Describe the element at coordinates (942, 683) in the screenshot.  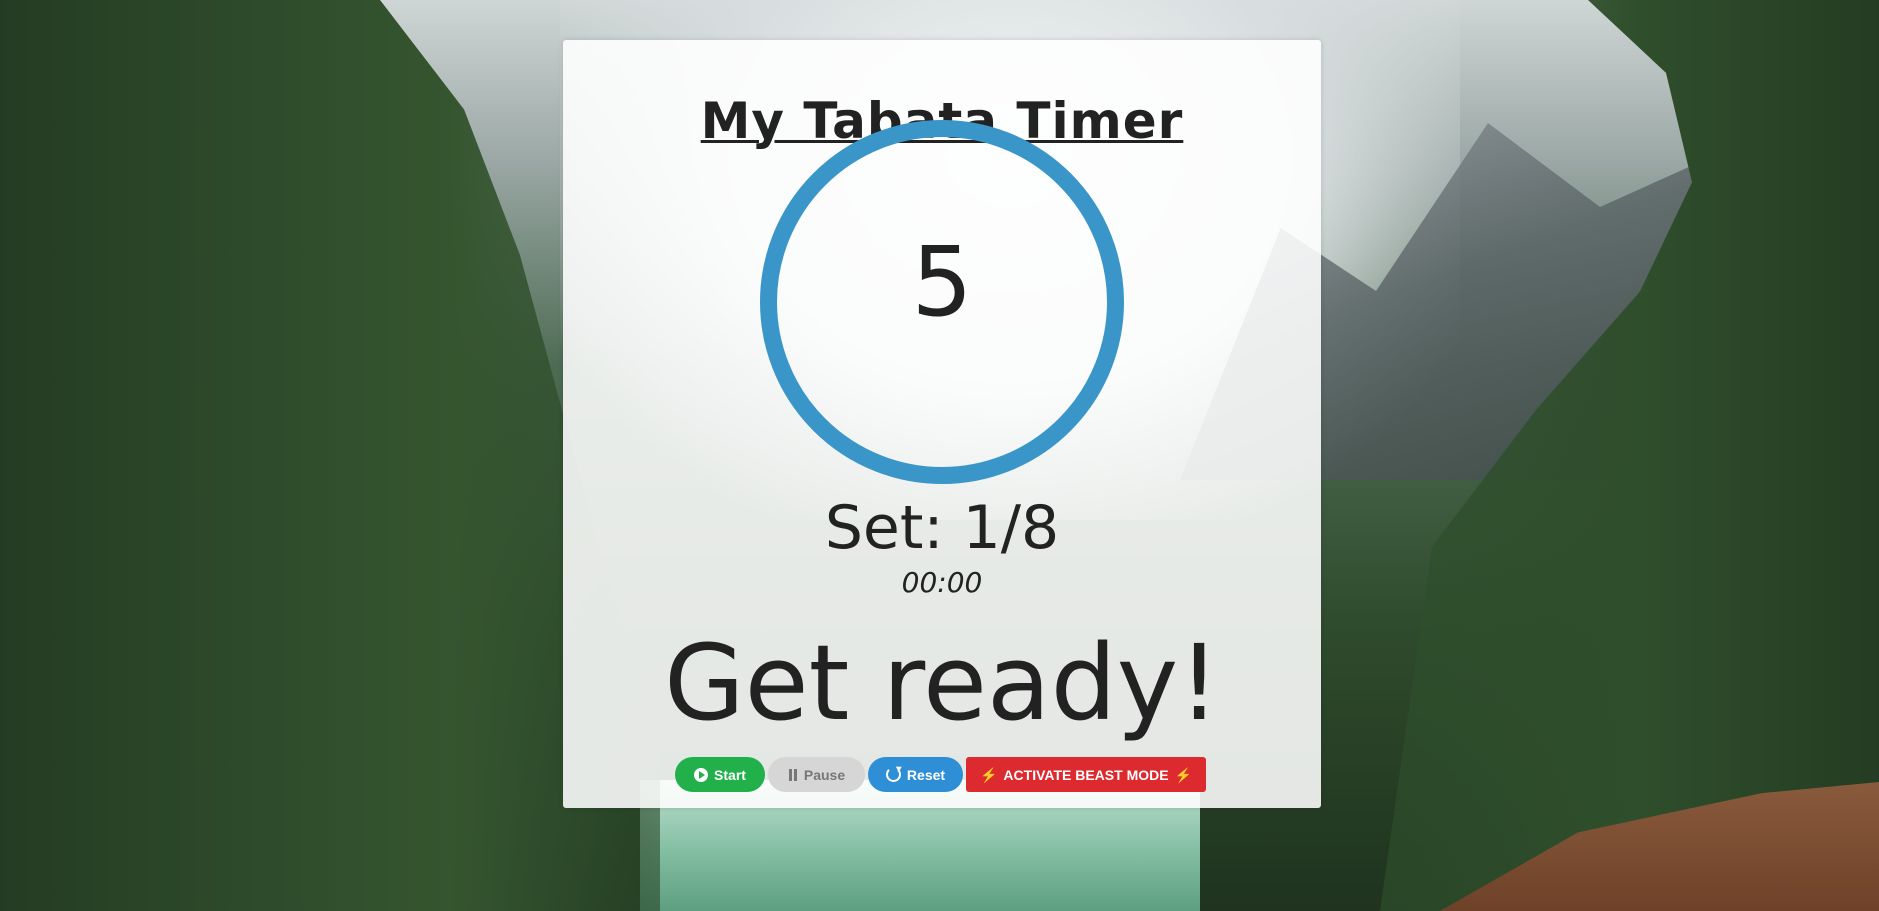
I see `status-message: Get ready!` at that location.